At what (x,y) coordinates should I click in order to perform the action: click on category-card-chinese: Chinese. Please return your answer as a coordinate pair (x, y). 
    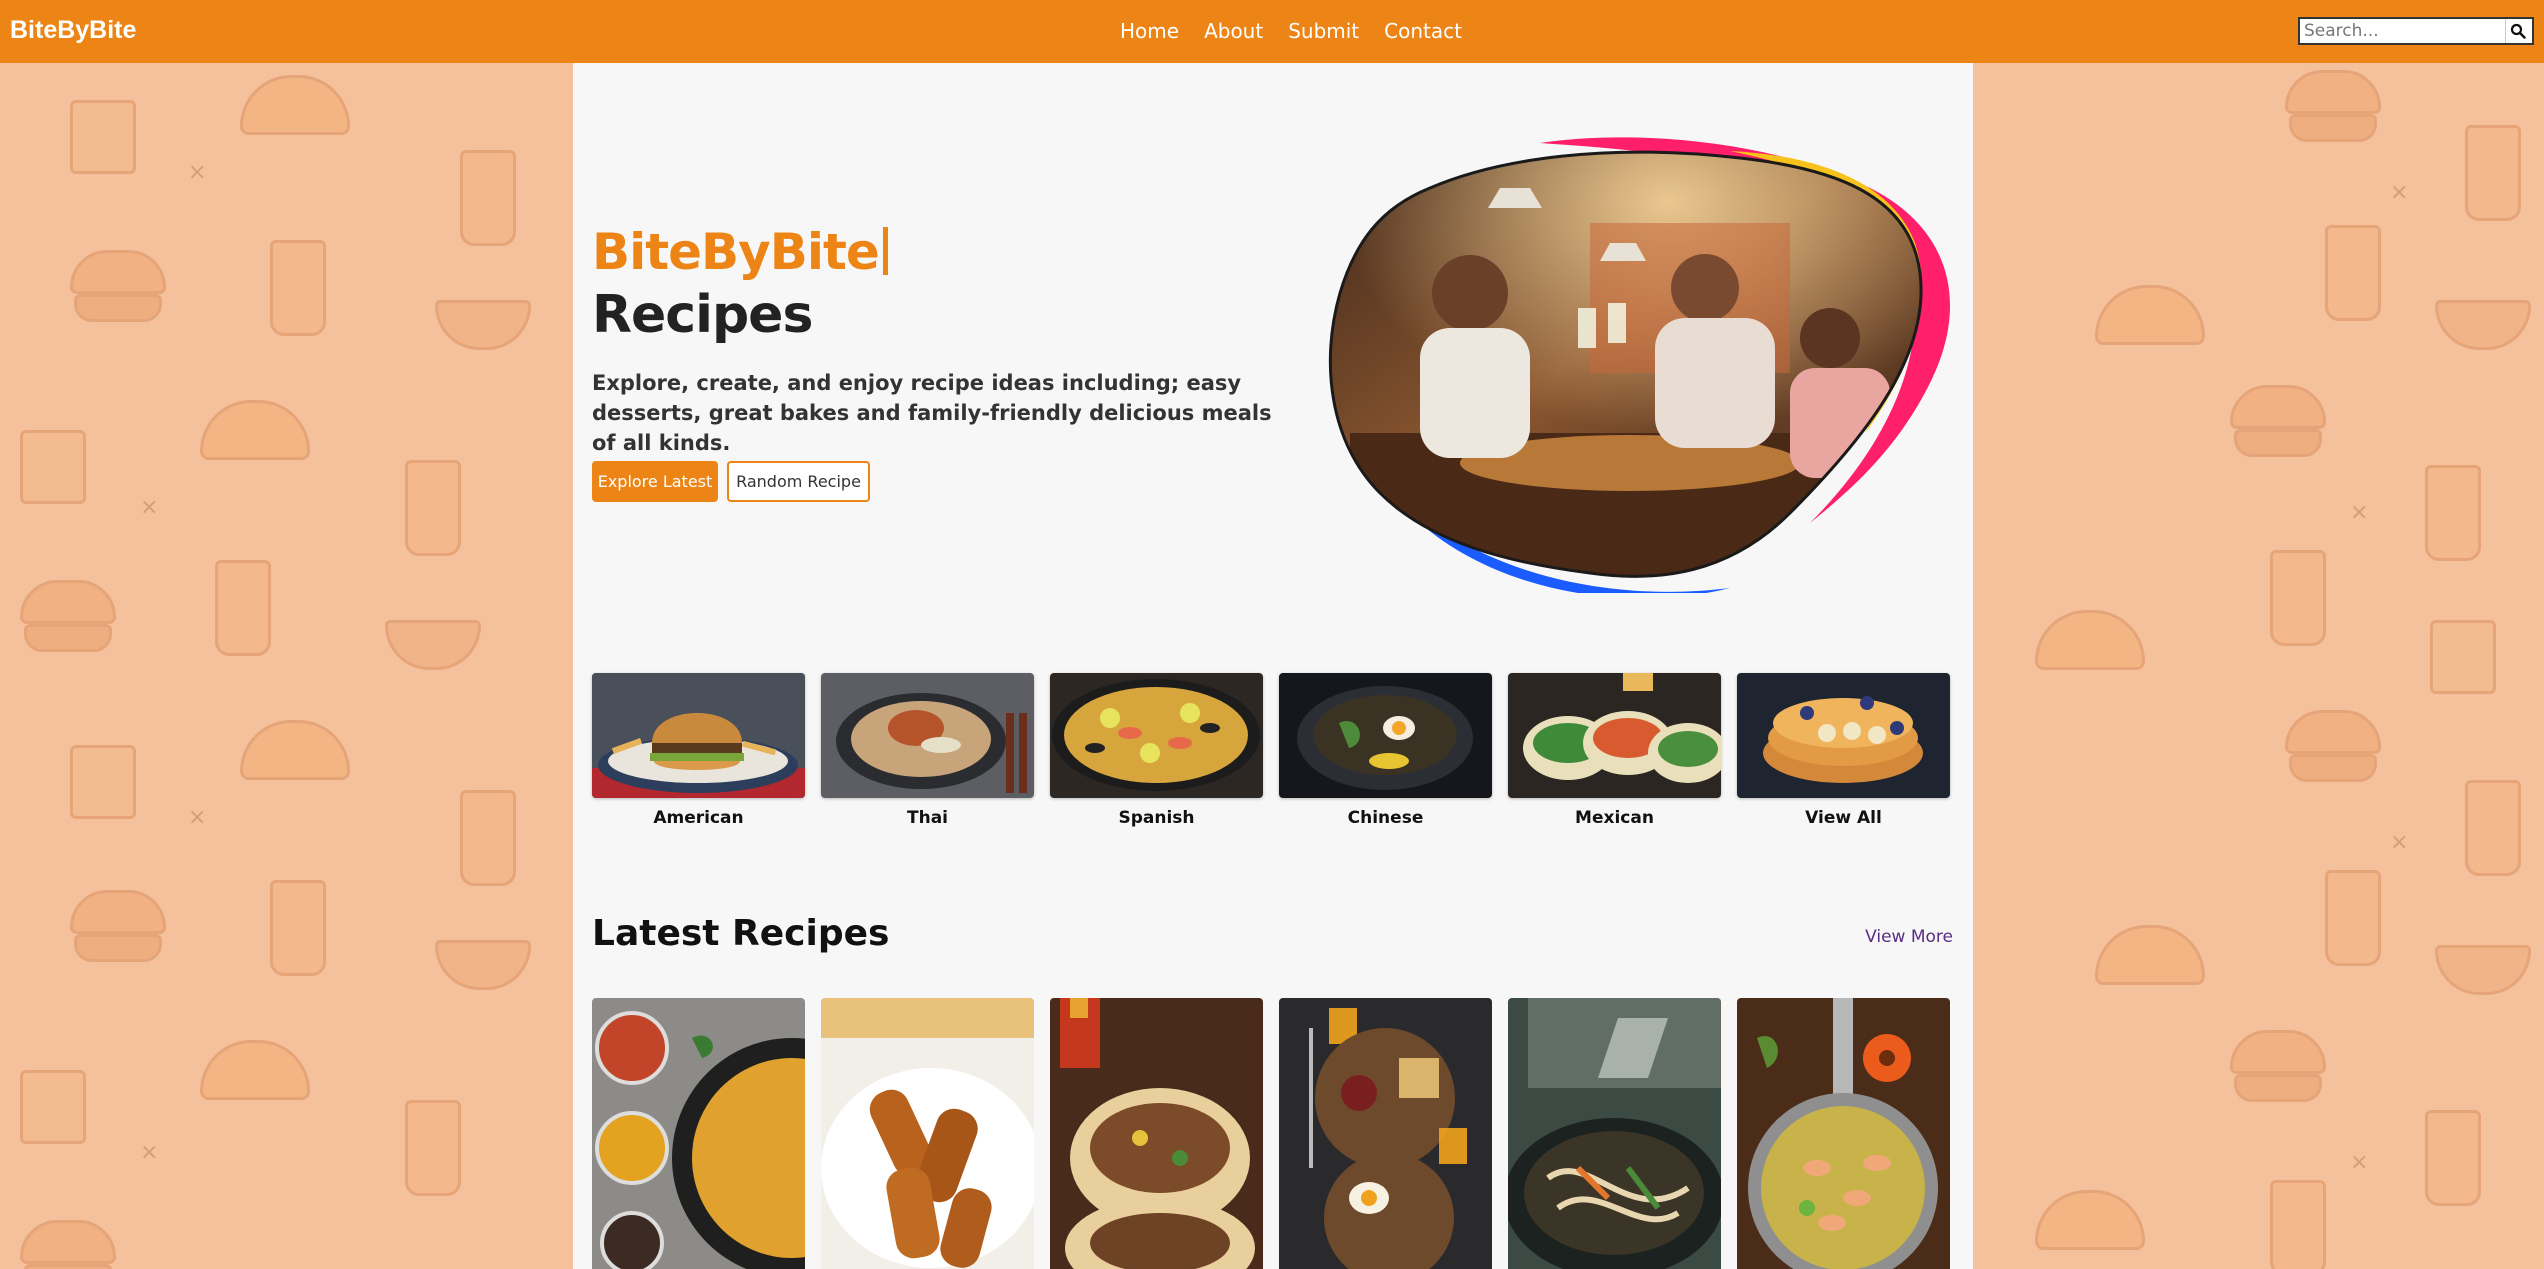
    Looking at the image, I should click on (1385, 750).